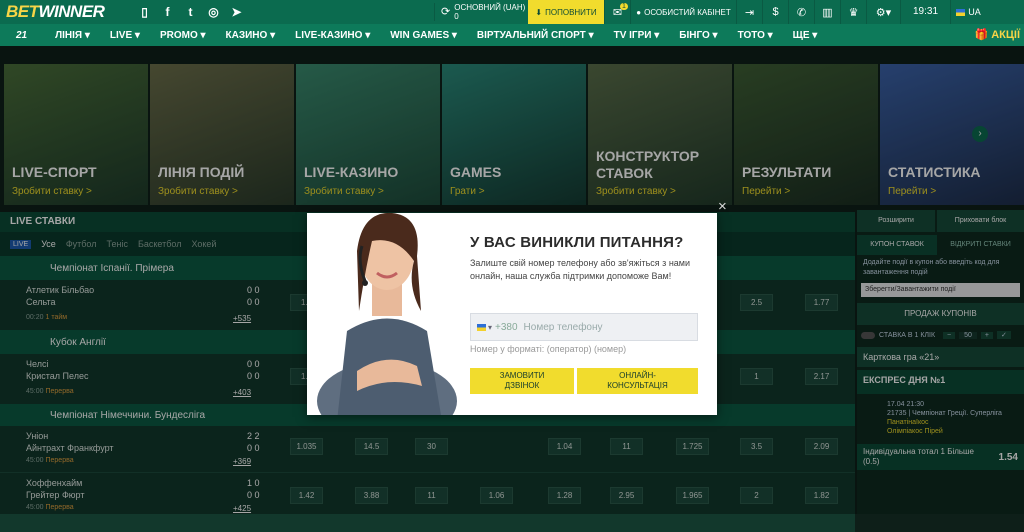 This screenshot has width=1024, height=532. I want to click on modal-title: У ВАС ВИНИКЛИ ПИТАННЯ?, so click(577, 242).